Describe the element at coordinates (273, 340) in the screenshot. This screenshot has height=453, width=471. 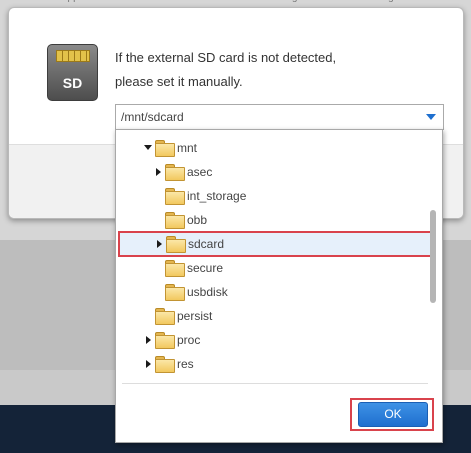
I see `tree-item-proc: proc` at that location.